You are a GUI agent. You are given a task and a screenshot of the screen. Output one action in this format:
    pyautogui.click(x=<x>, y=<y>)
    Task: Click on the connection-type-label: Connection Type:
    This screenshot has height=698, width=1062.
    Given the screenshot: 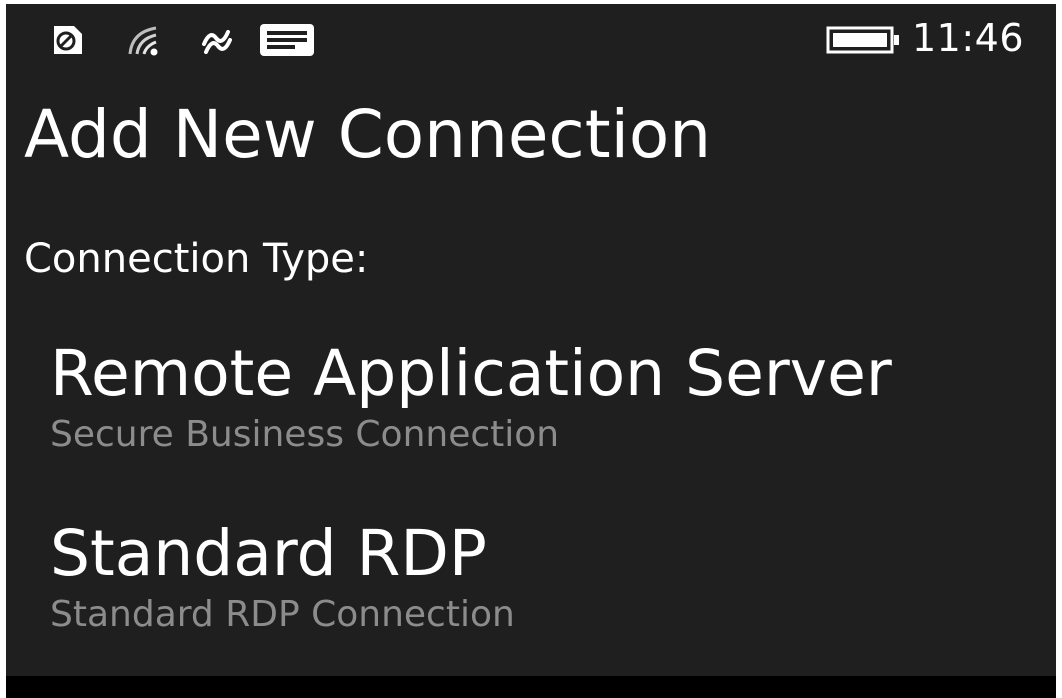 What is the action you would take?
    pyautogui.click(x=196, y=259)
    